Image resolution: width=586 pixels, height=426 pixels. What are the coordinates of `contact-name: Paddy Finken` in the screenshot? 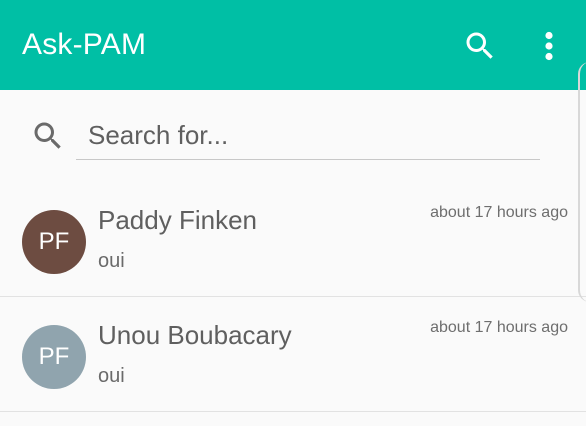 It's located at (177, 220).